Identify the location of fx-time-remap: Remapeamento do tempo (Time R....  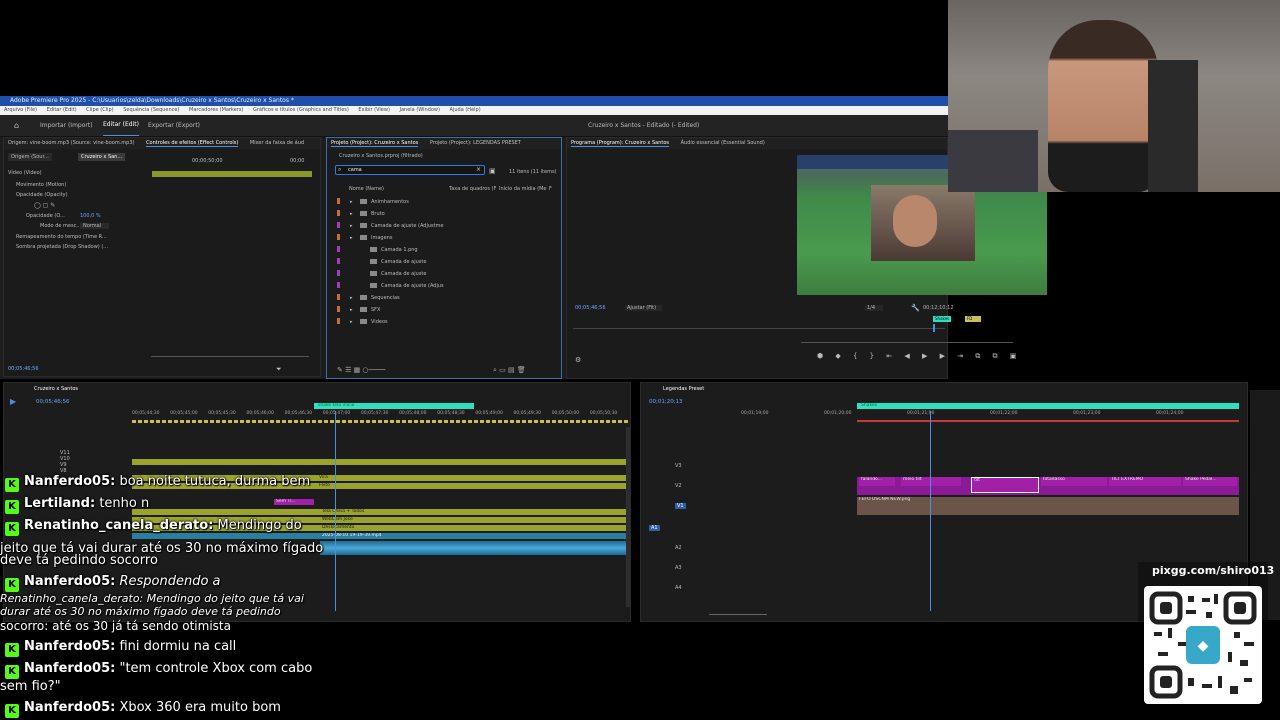
(61, 237).